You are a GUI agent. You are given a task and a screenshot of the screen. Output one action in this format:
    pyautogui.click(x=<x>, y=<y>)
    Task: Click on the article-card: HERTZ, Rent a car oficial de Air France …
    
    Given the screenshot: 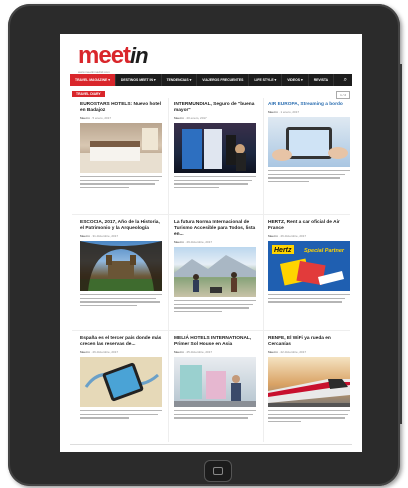 What is the action you would take?
    pyautogui.click(x=309, y=262)
    